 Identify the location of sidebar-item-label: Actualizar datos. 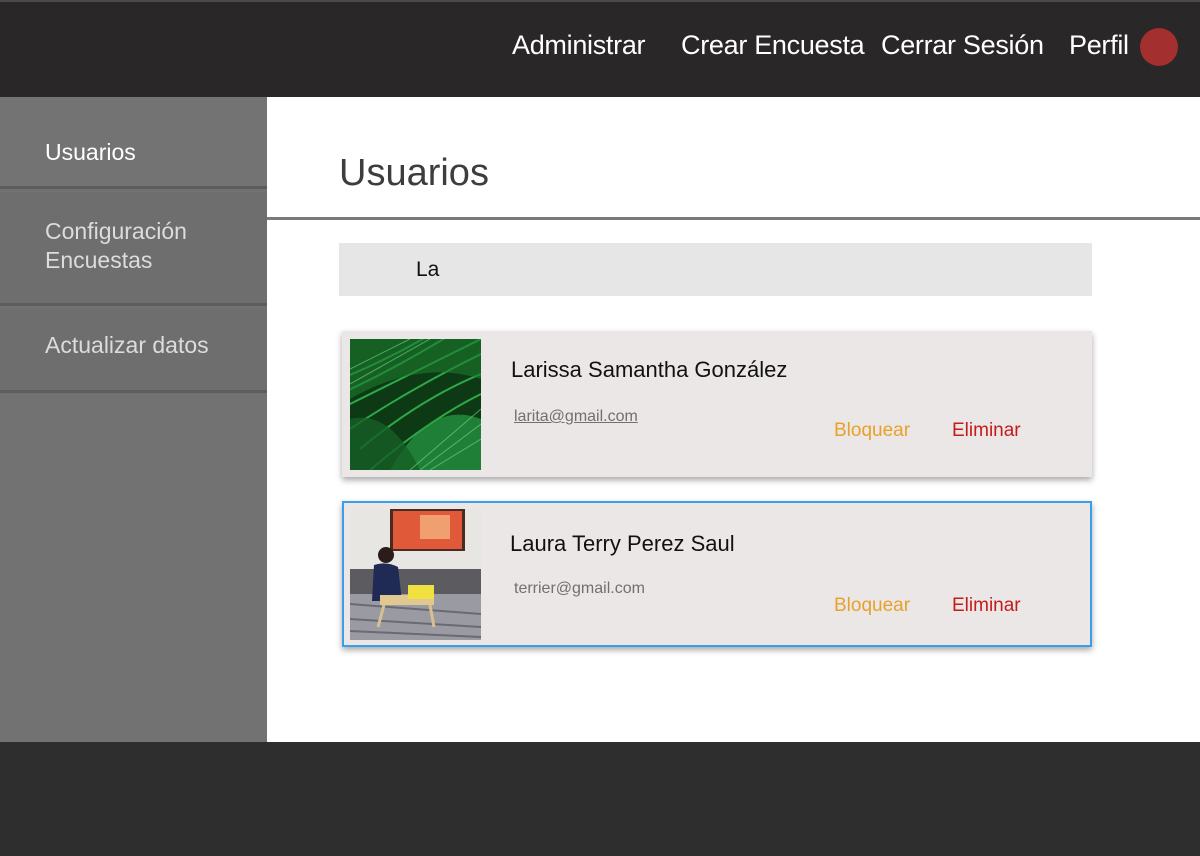
(127, 345).